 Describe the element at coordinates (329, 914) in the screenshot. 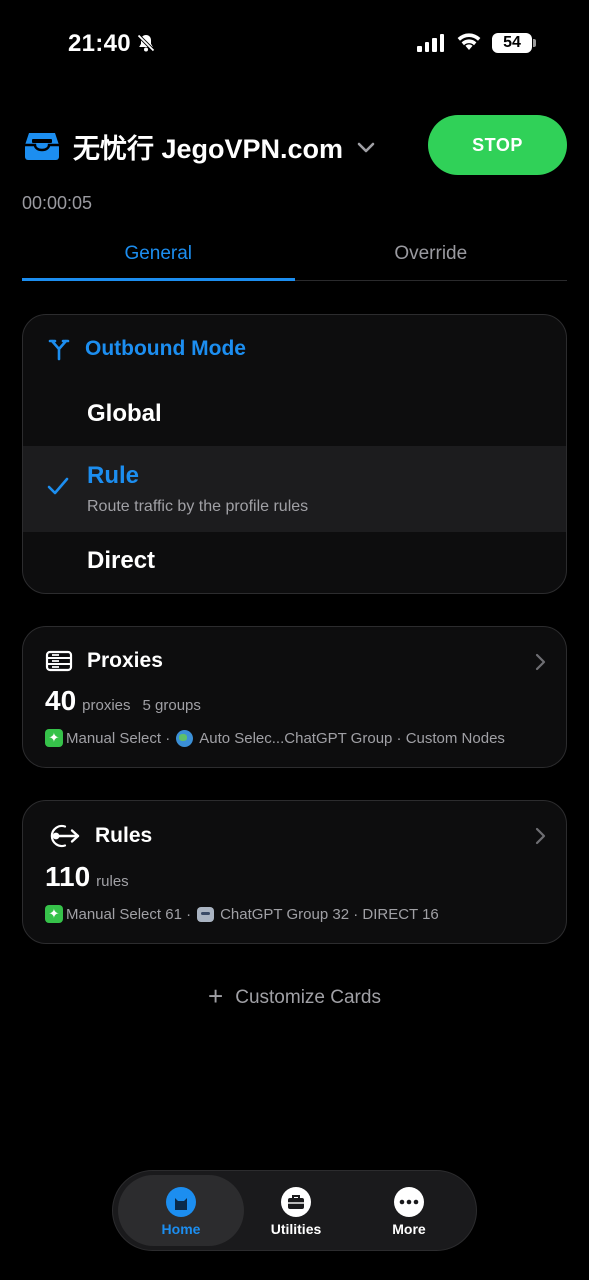

I see `rules-summary-b: ChatGPT Group 32 · DIRECT 16` at that location.